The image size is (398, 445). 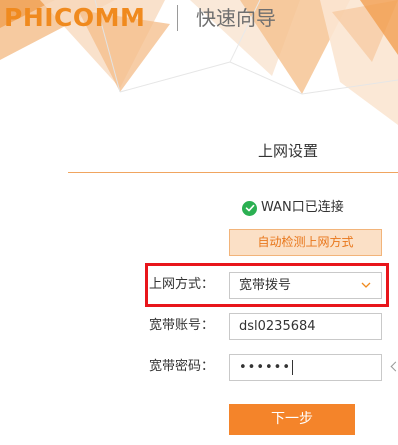 I want to click on password-label: 宽带密码：, so click(x=181, y=366).